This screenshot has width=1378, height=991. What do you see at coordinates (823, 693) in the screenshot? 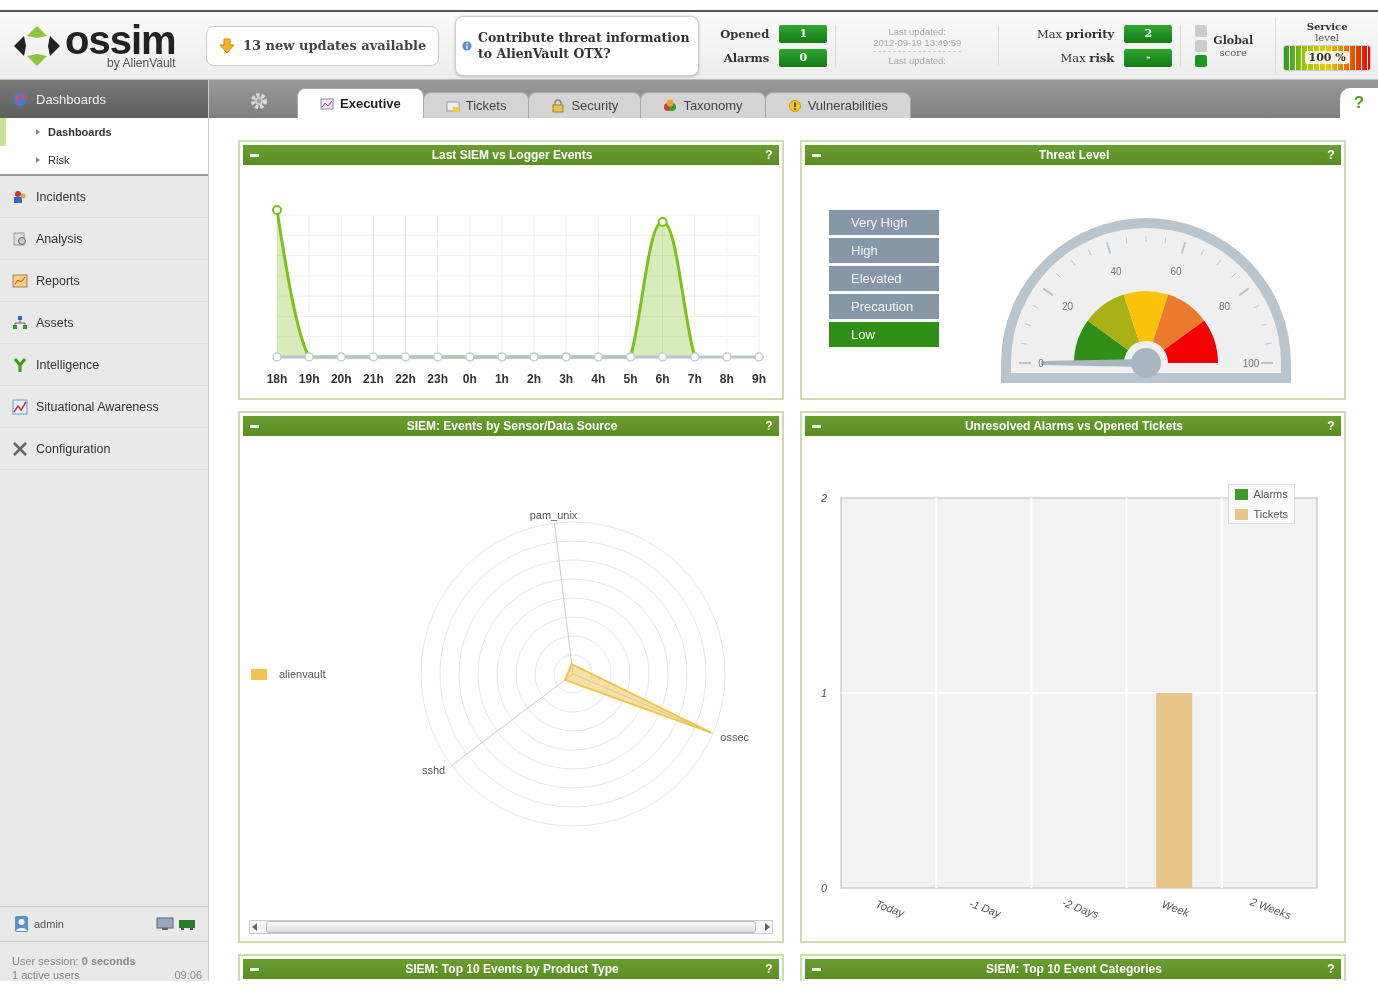
I see `y-axis-label: 1` at bounding box center [823, 693].